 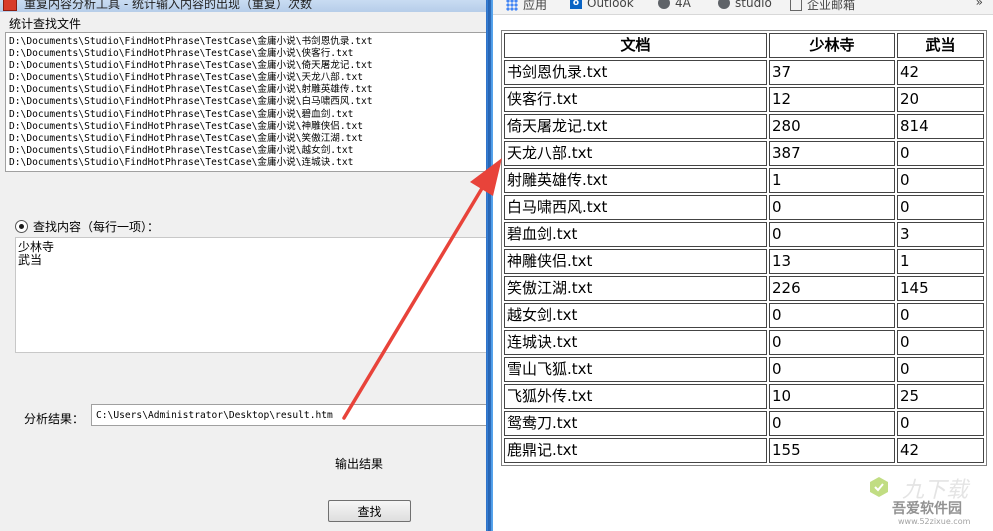 What do you see at coordinates (940, 126) in the screenshot?
I see `cell-wudang-count: 814` at bounding box center [940, 126].